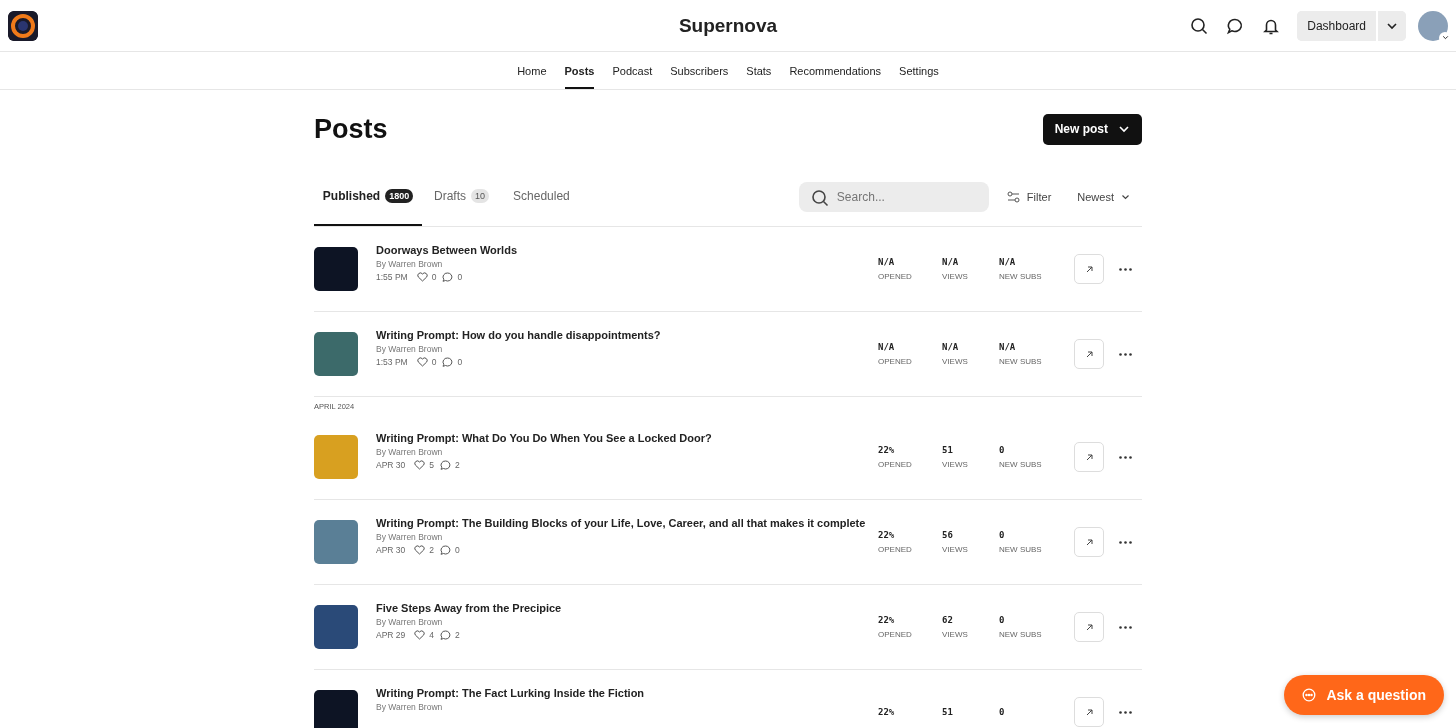  Describe the element at coordinates (1092, 129) in the screenshot. I see `new-post-button: New post` at that location.